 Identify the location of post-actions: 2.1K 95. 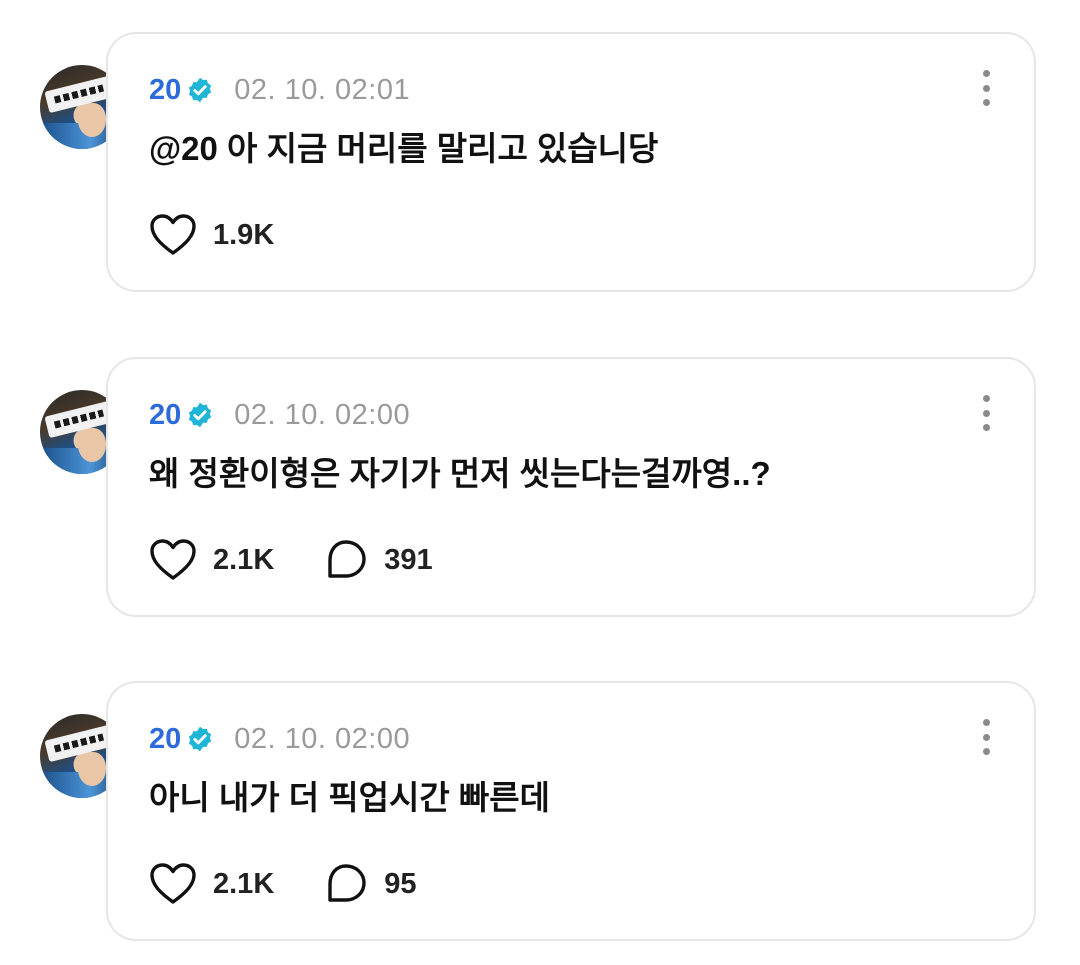
(283, 884).